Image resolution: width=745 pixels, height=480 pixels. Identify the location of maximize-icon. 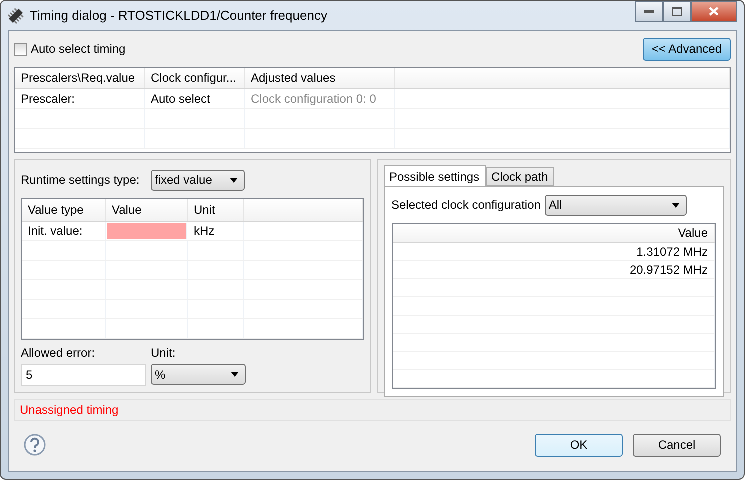
(677, 11).